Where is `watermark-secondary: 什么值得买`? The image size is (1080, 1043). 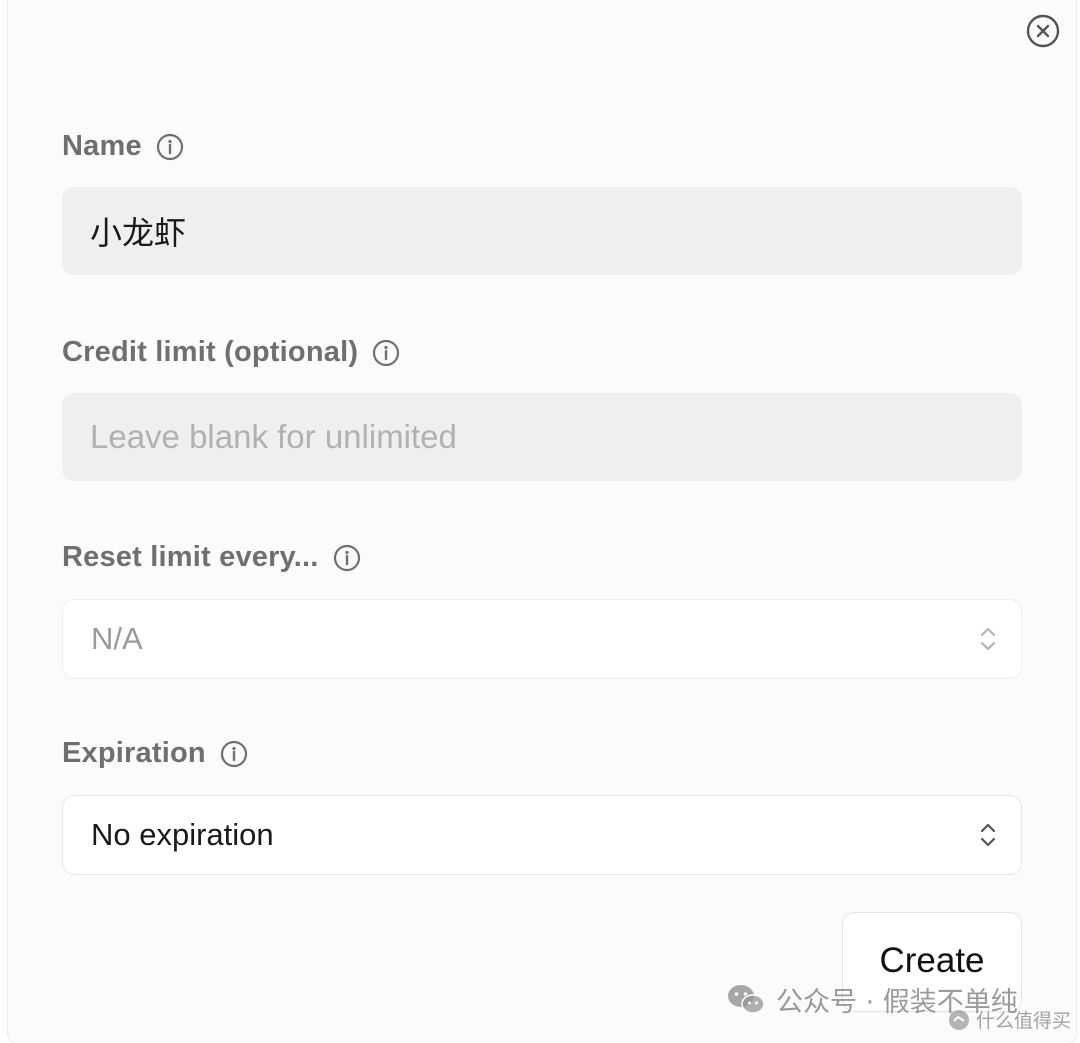
watermark-secondary: 什么值得买 is located at coordinates (1009, 1019).